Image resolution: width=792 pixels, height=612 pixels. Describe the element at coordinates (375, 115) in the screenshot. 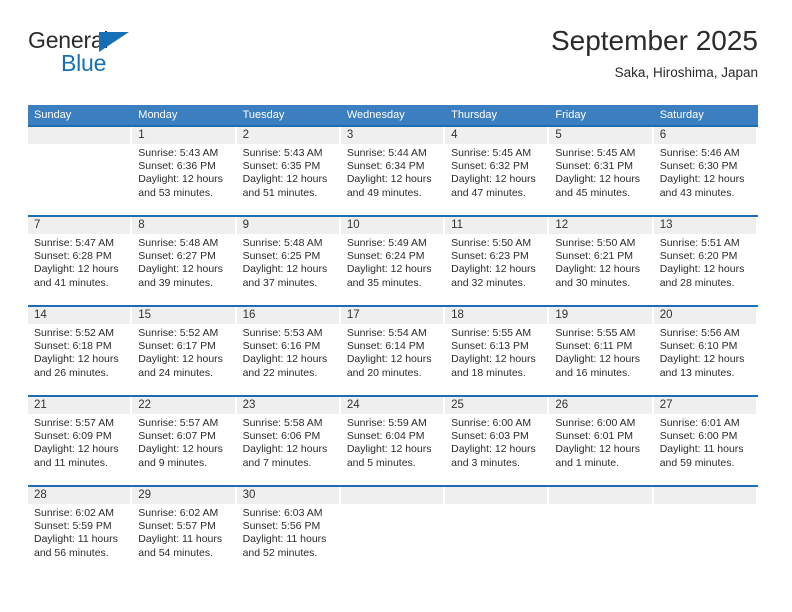

I see `weekday-header-wednesday: Wednesday` at that location.